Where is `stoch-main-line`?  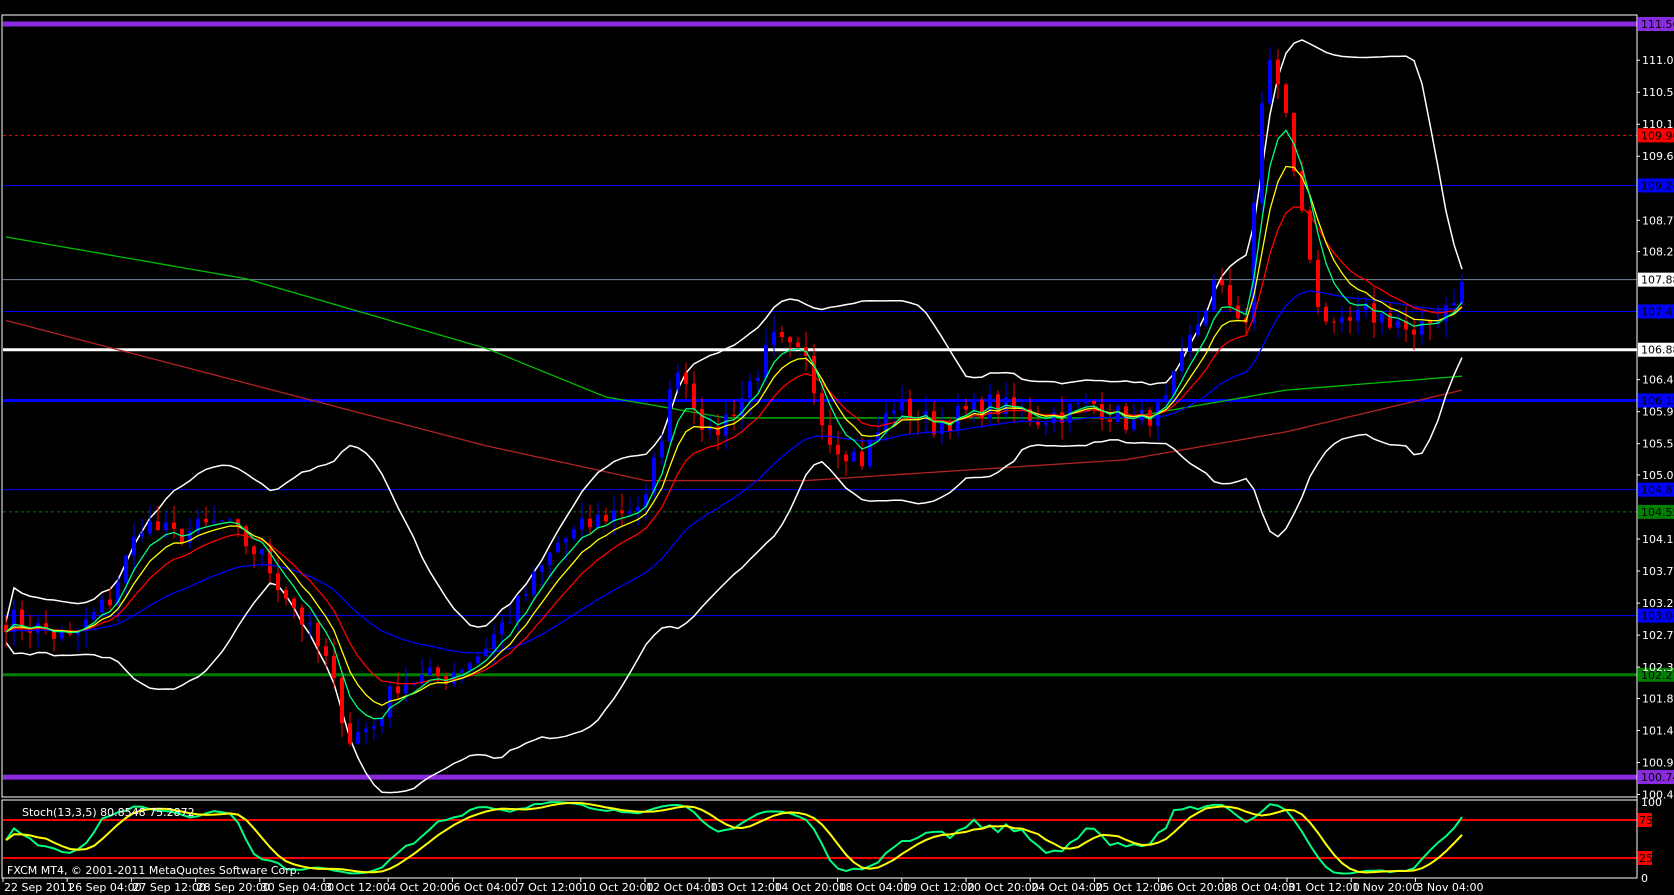
stoch-main-line is located at coordinates (734, 838).